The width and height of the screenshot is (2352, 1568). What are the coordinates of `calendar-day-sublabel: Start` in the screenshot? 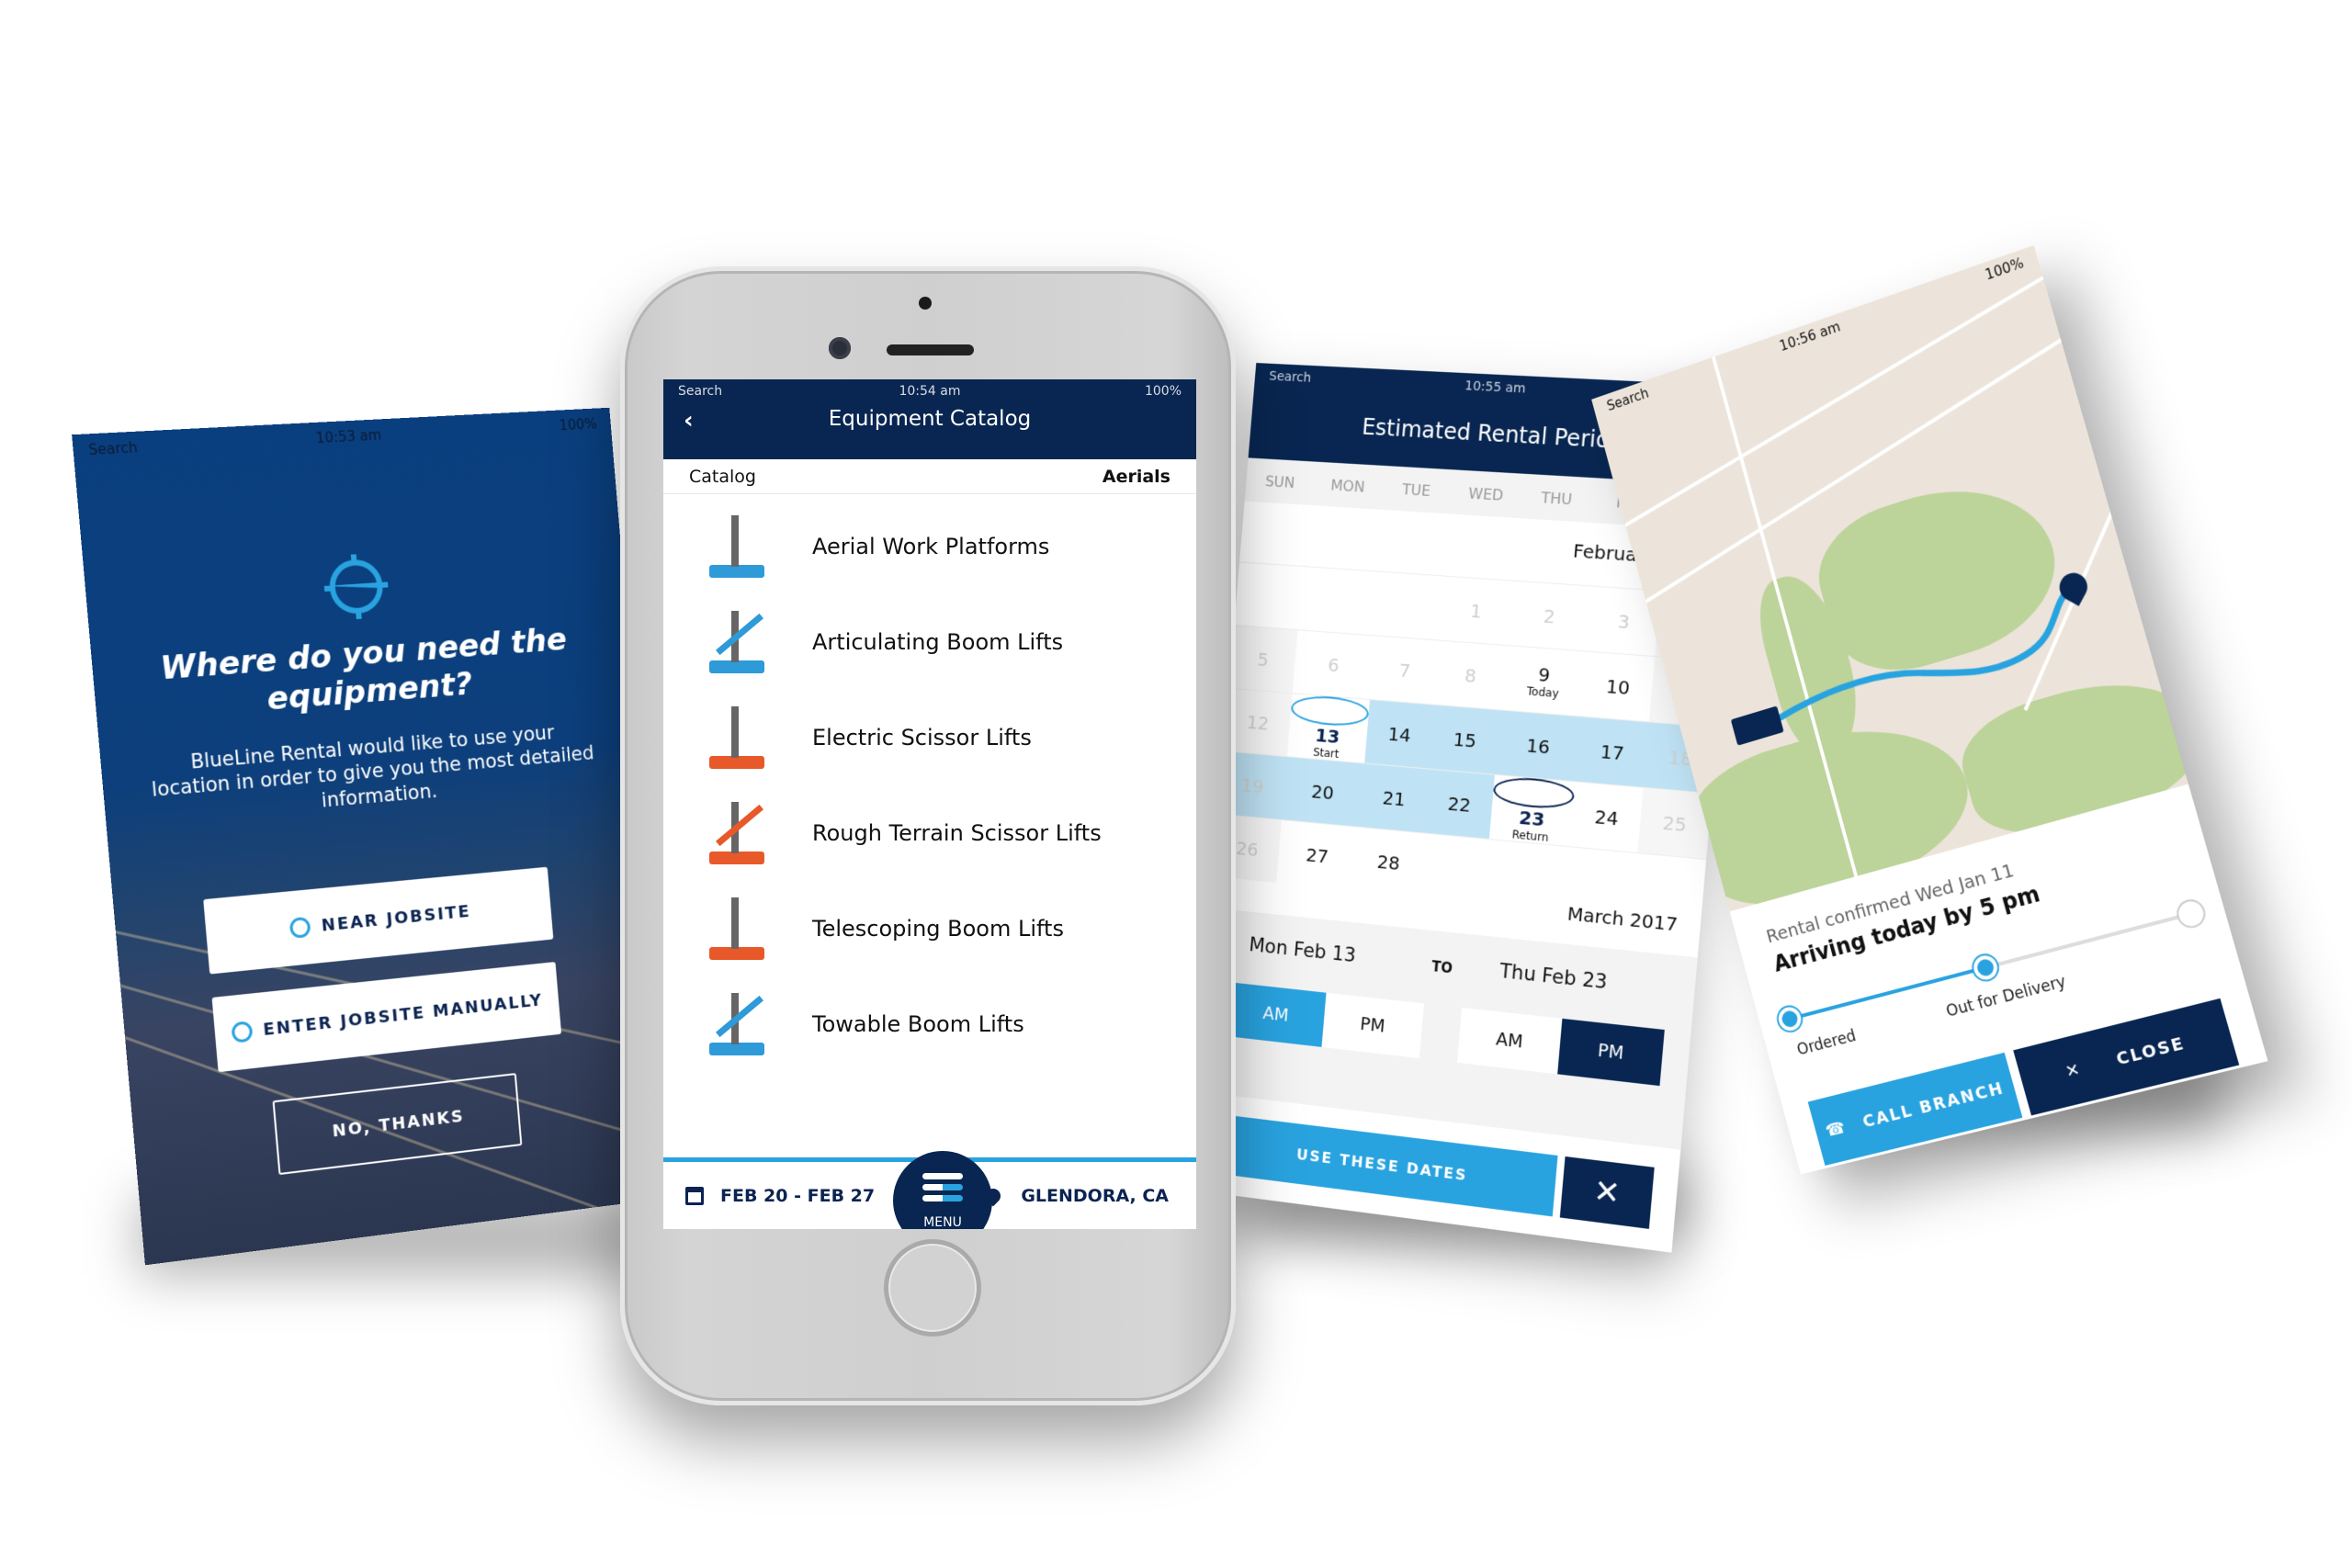 It's located at (1326, 753).